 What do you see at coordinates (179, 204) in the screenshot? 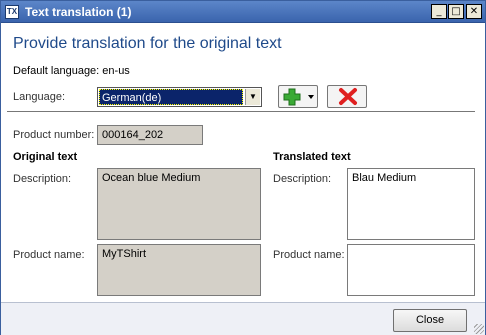
I see `original-description-field: Ocean blue Medium` at bounding box center [179, 204].